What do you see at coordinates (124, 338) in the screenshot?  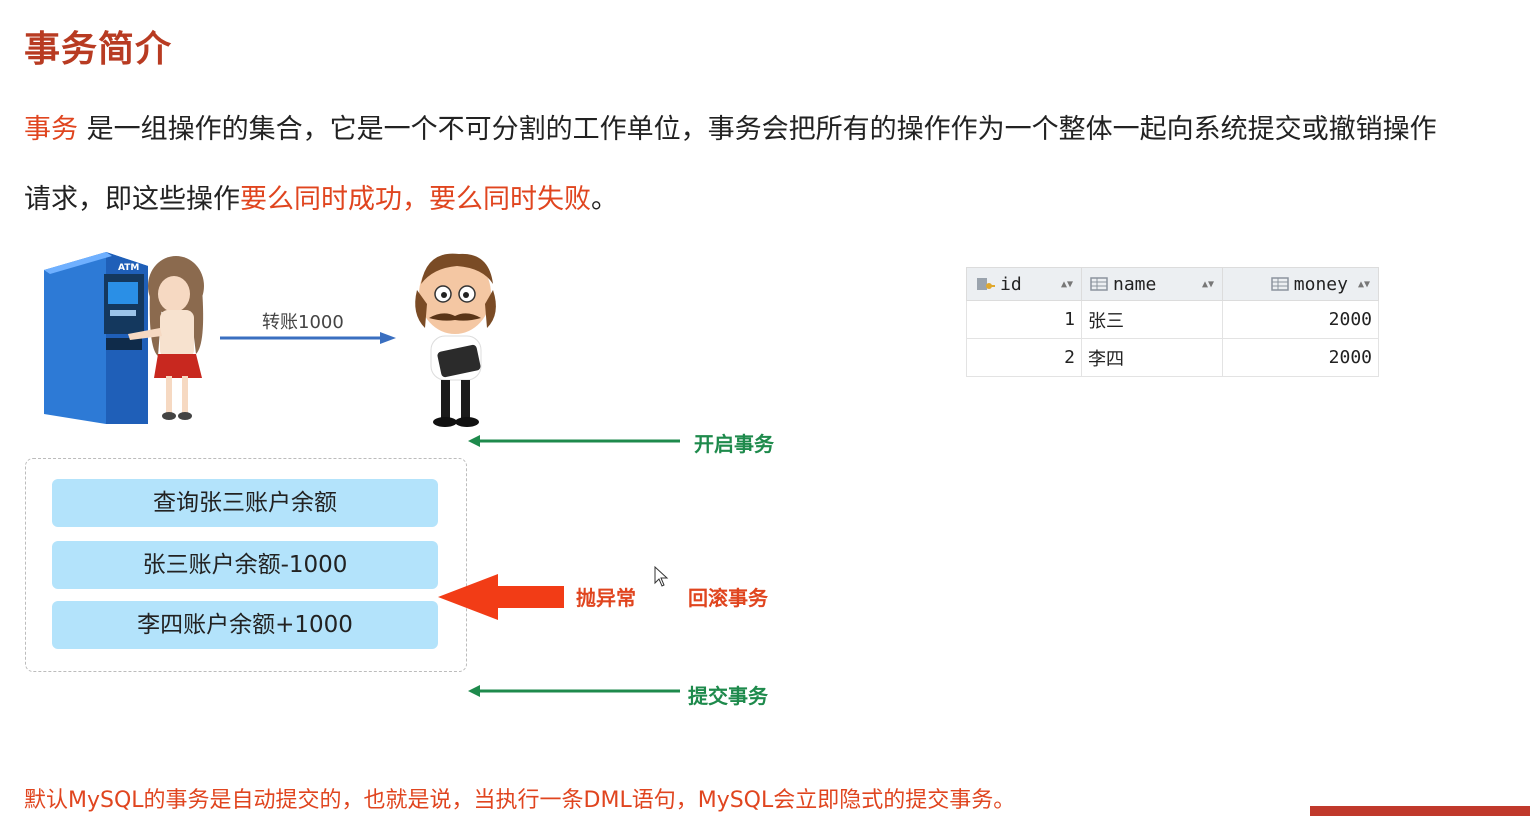 I see `atm-user-illustration: ATM` at bounding box center [124, 338].